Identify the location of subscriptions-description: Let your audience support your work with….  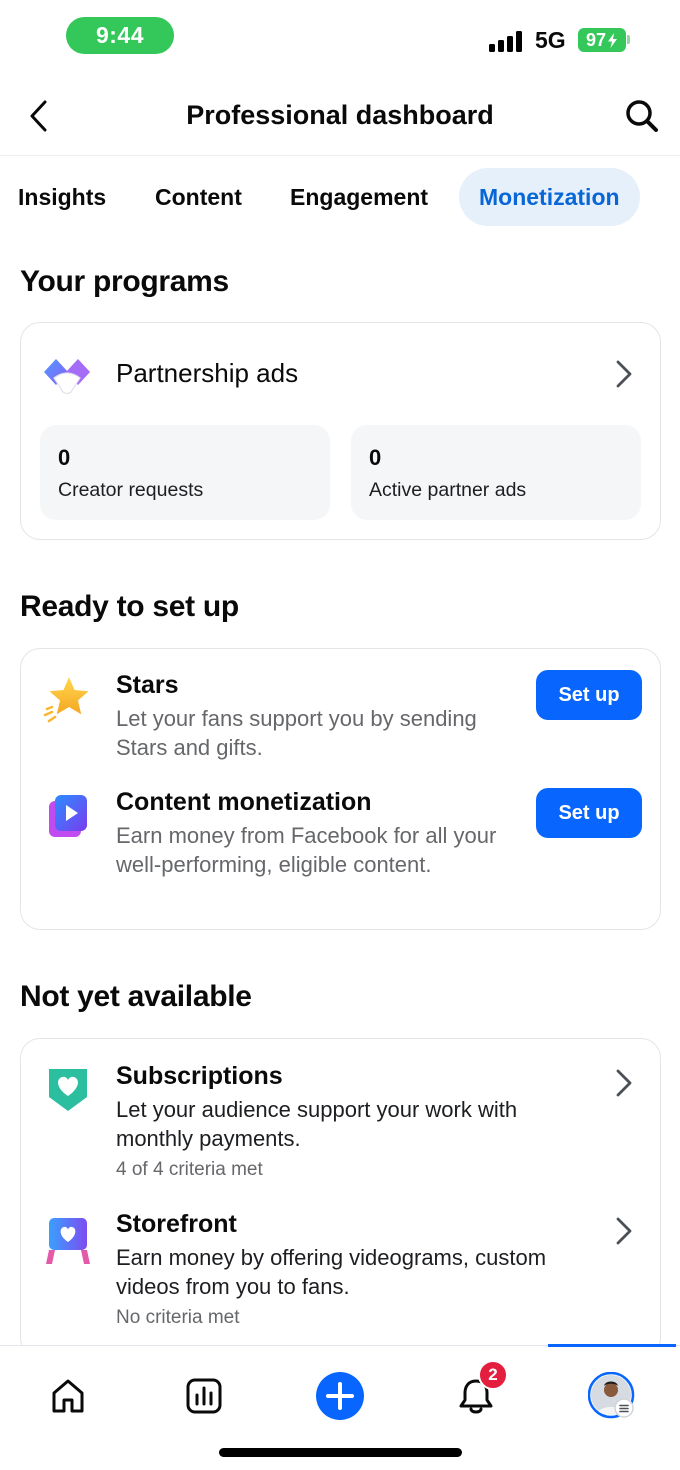
(317, 1124).